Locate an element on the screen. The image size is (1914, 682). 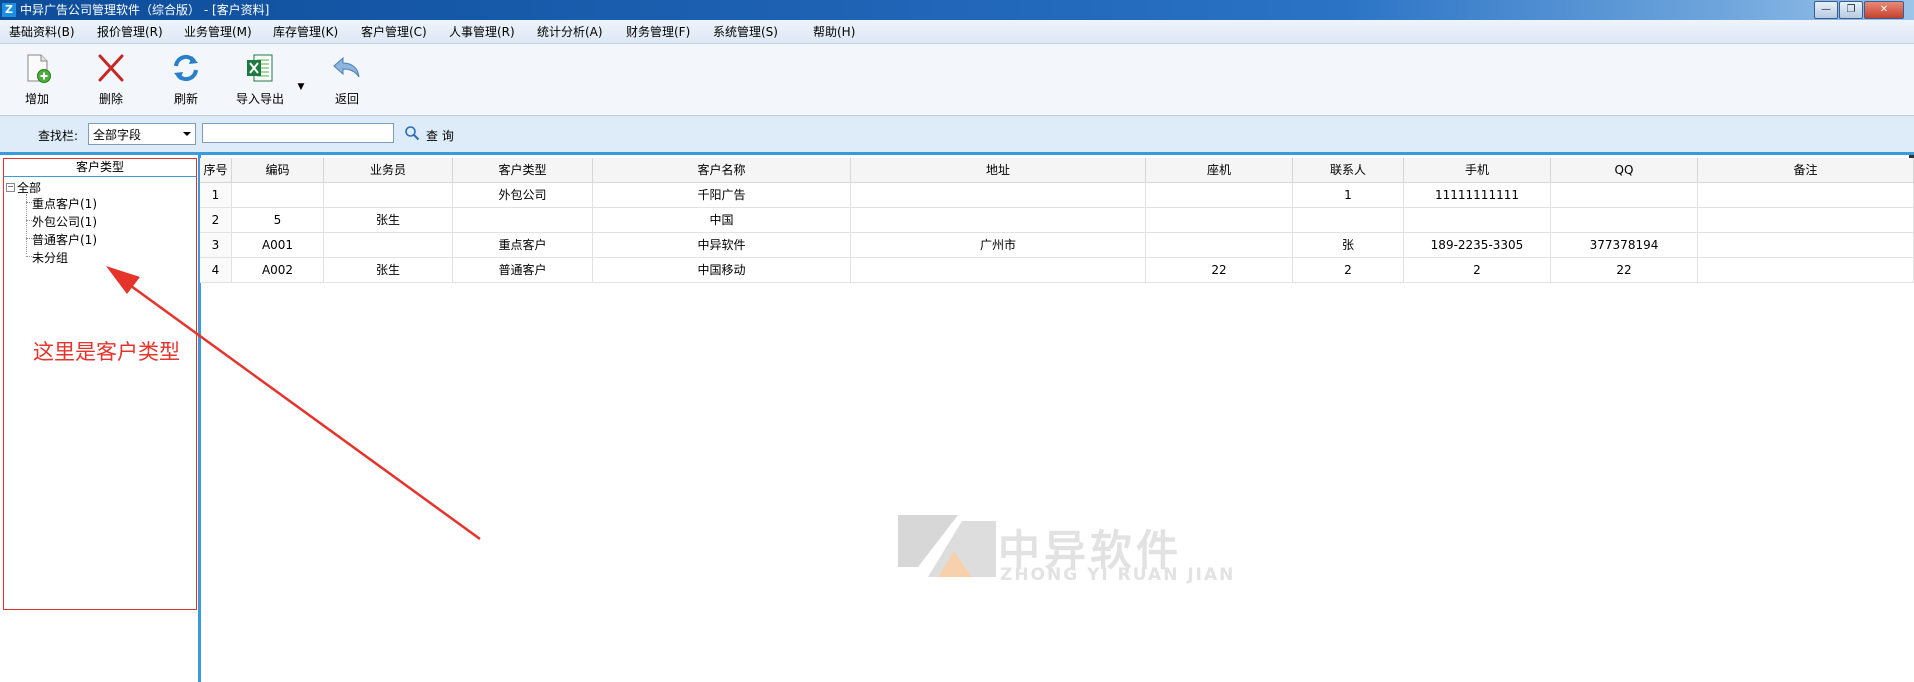
column-header: 业务员 is located at coordinates (388, 170).